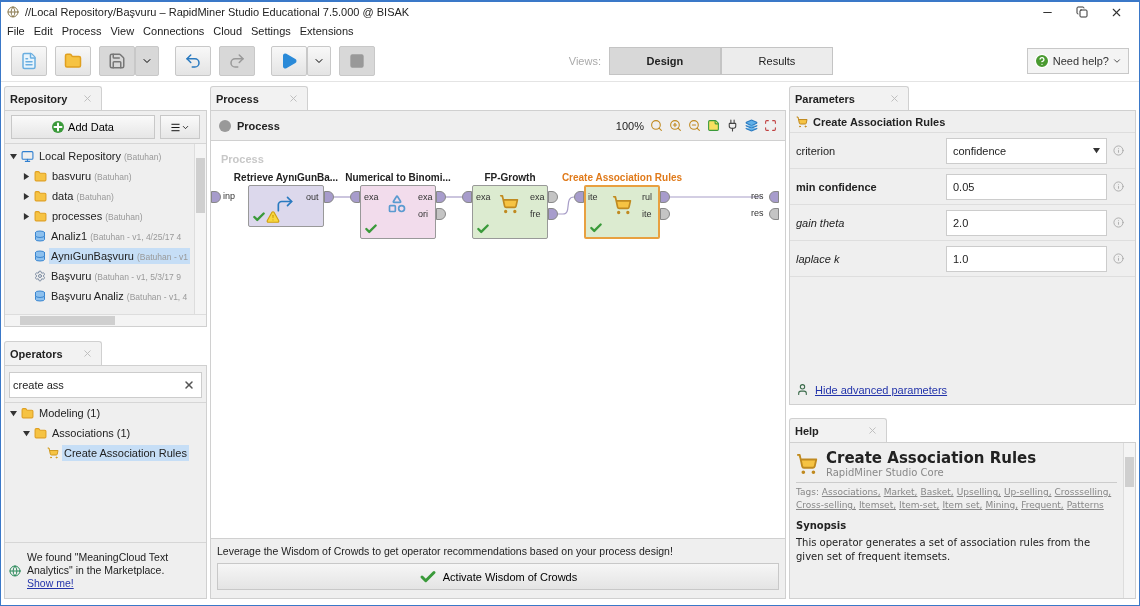 This screenshot has width=1140, height=606. What do you see at coordinates (120, 256) in the screenshot?
I see `tree-item: AynıGunBaşvuru (Batuhan - v1` at bounding box center [120, 256].